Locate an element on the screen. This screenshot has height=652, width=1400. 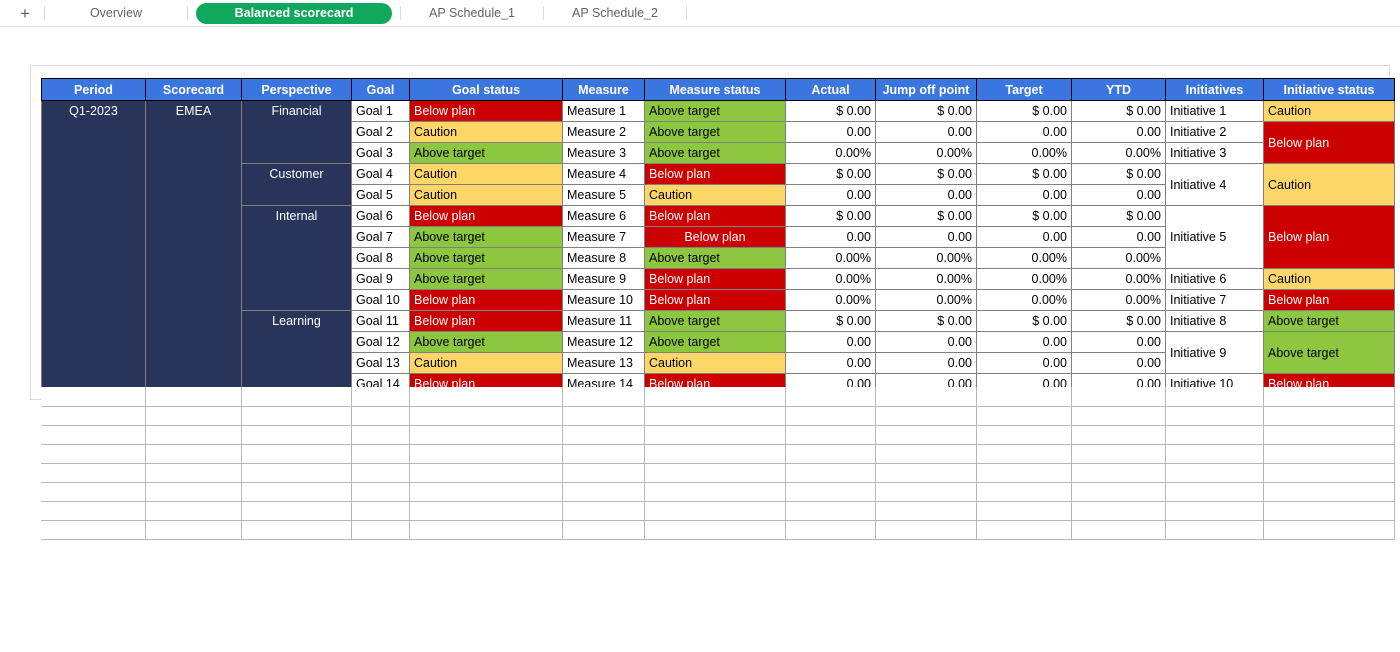
cell-jump-off-point: $ 0.00 is located at coordinates (926, 321).